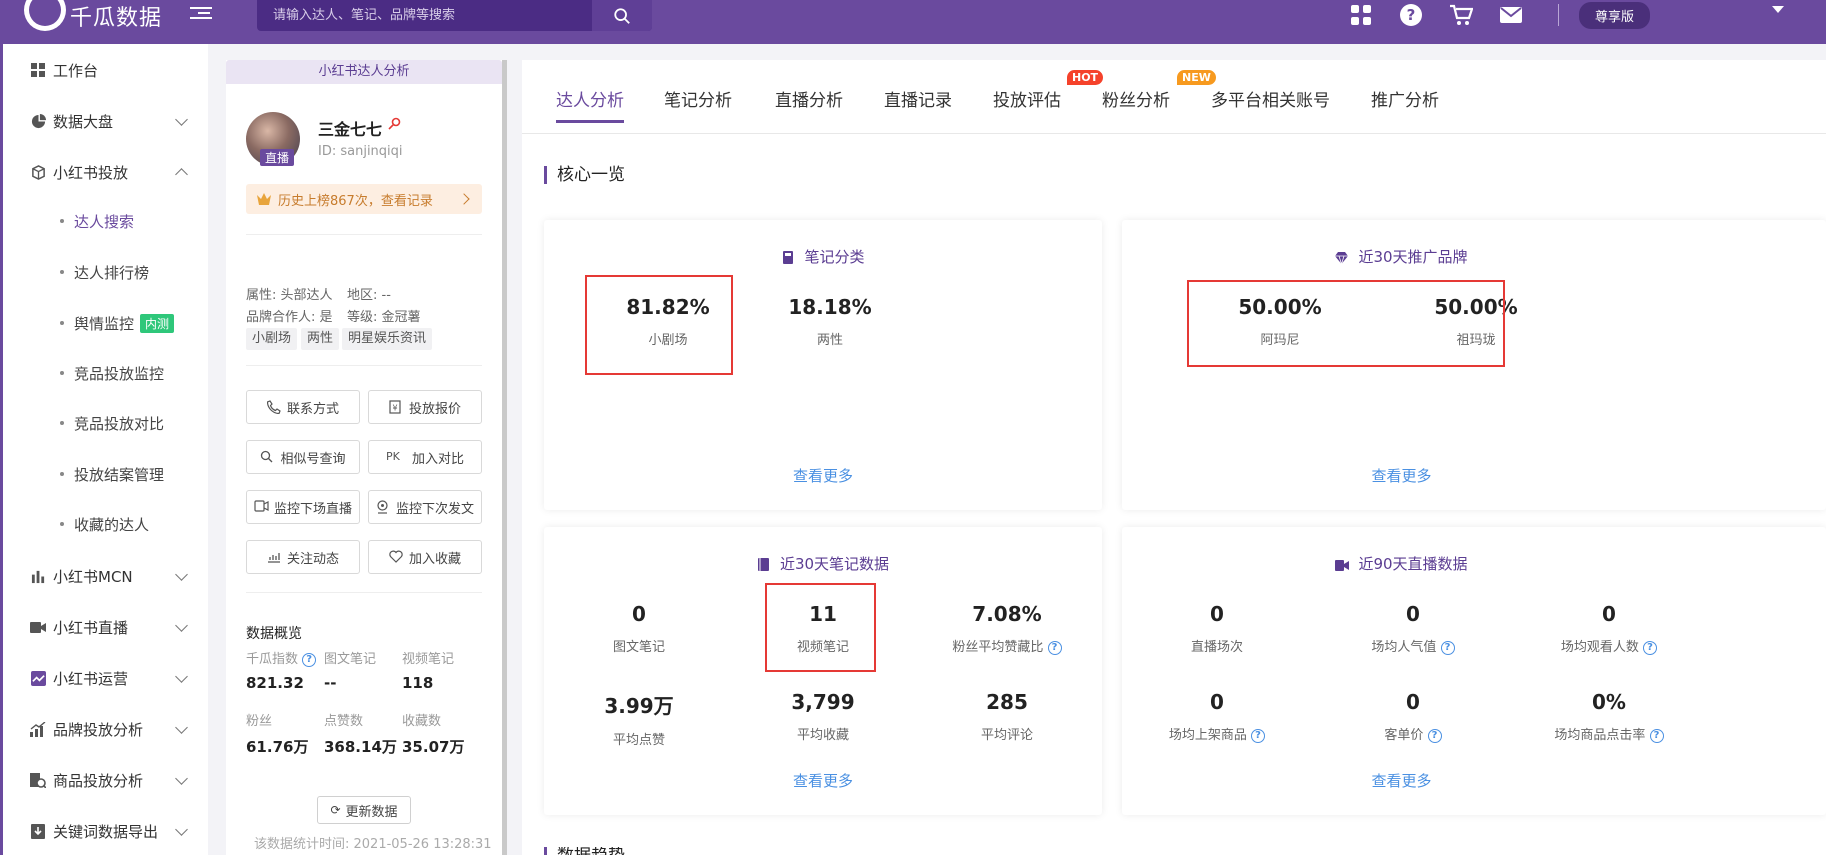  Describe the element at coordinates (823, 256) in the screenshot. I see `card-title: 笔记分类` at that location.